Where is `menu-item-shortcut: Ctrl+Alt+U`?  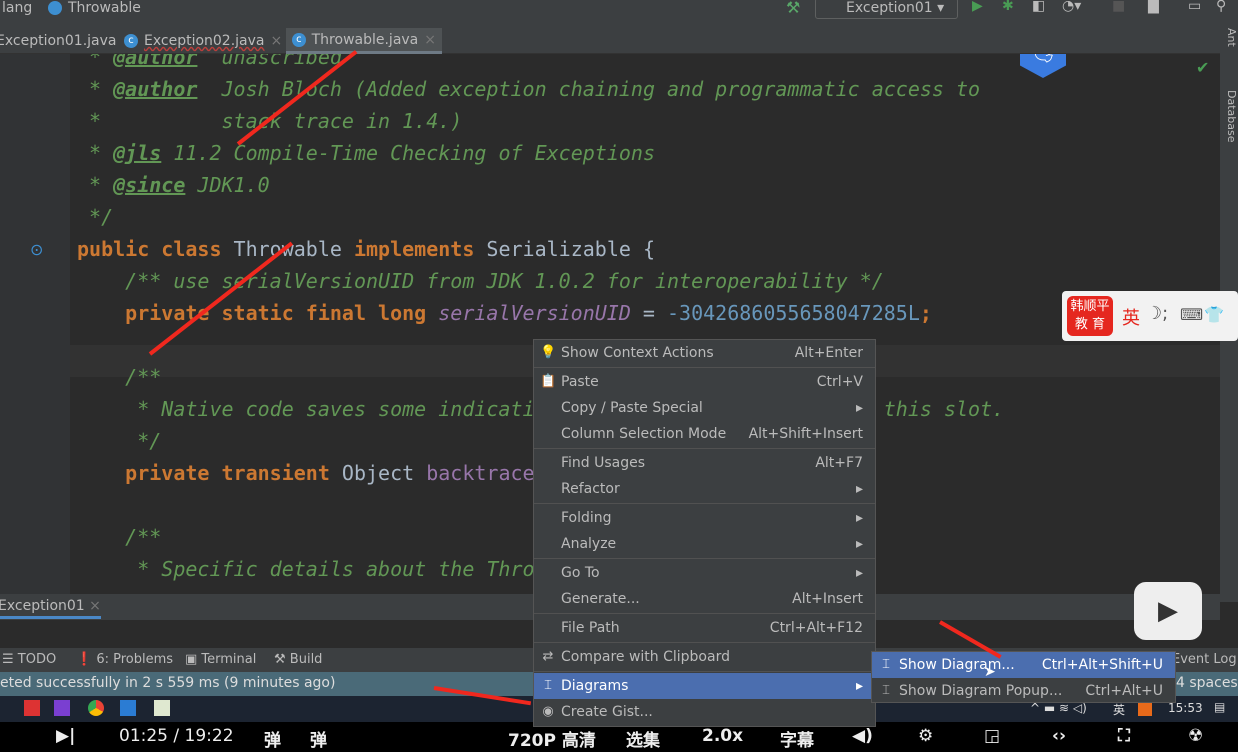 menu-item-shortcut: Ctrl+Alt+U is located at coordinates (1124, 691).